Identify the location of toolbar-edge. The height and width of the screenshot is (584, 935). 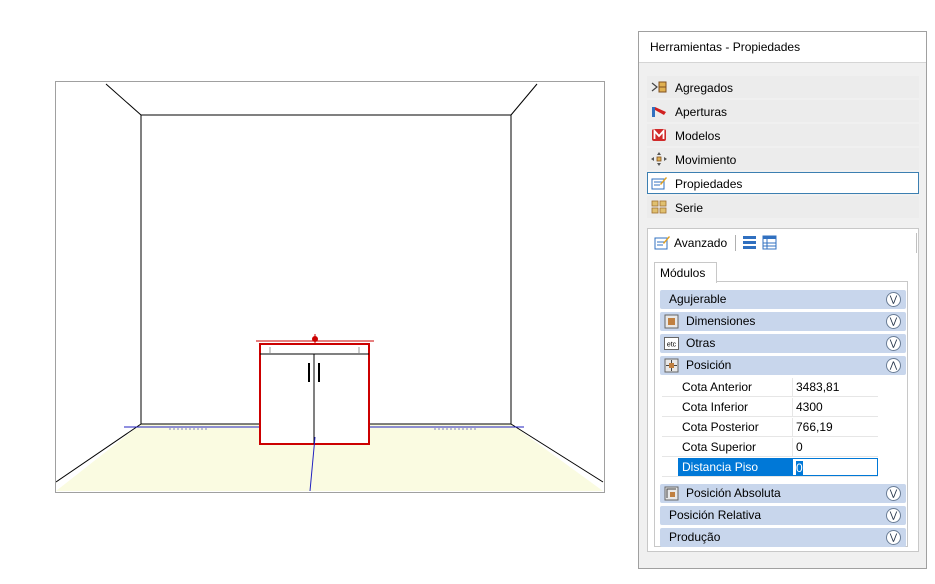
(916, 243).